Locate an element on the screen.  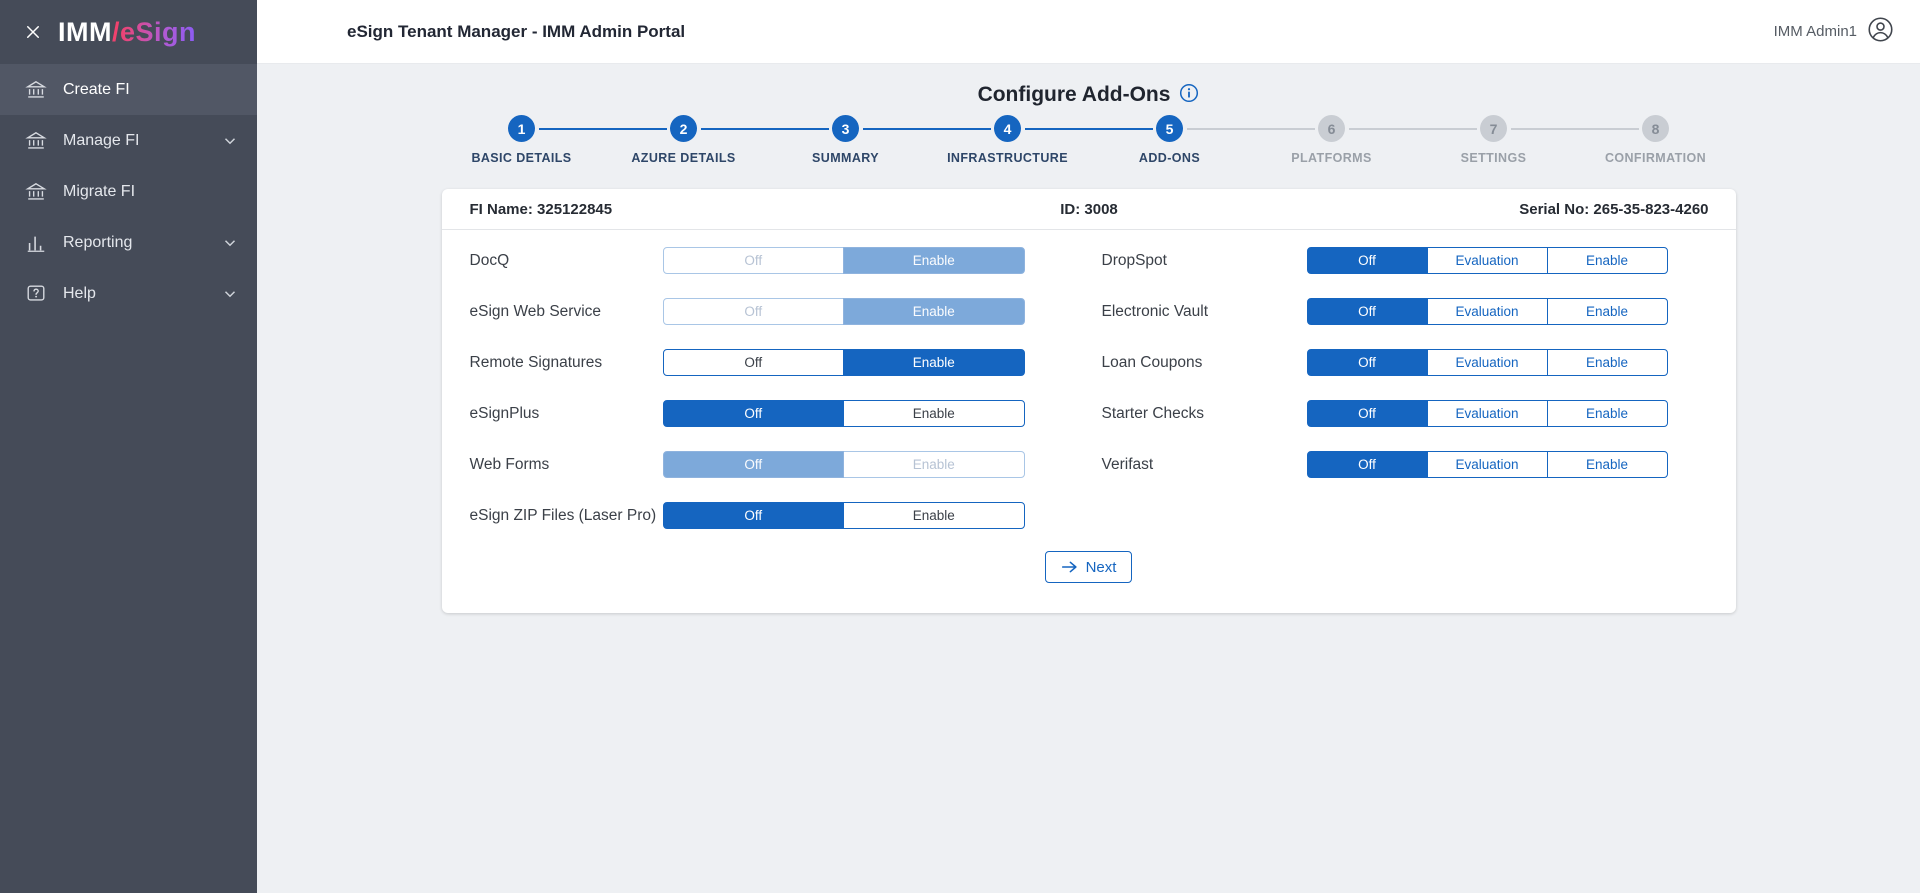
web-forms-enable-button: Enable is located at coordinates (934, 464).